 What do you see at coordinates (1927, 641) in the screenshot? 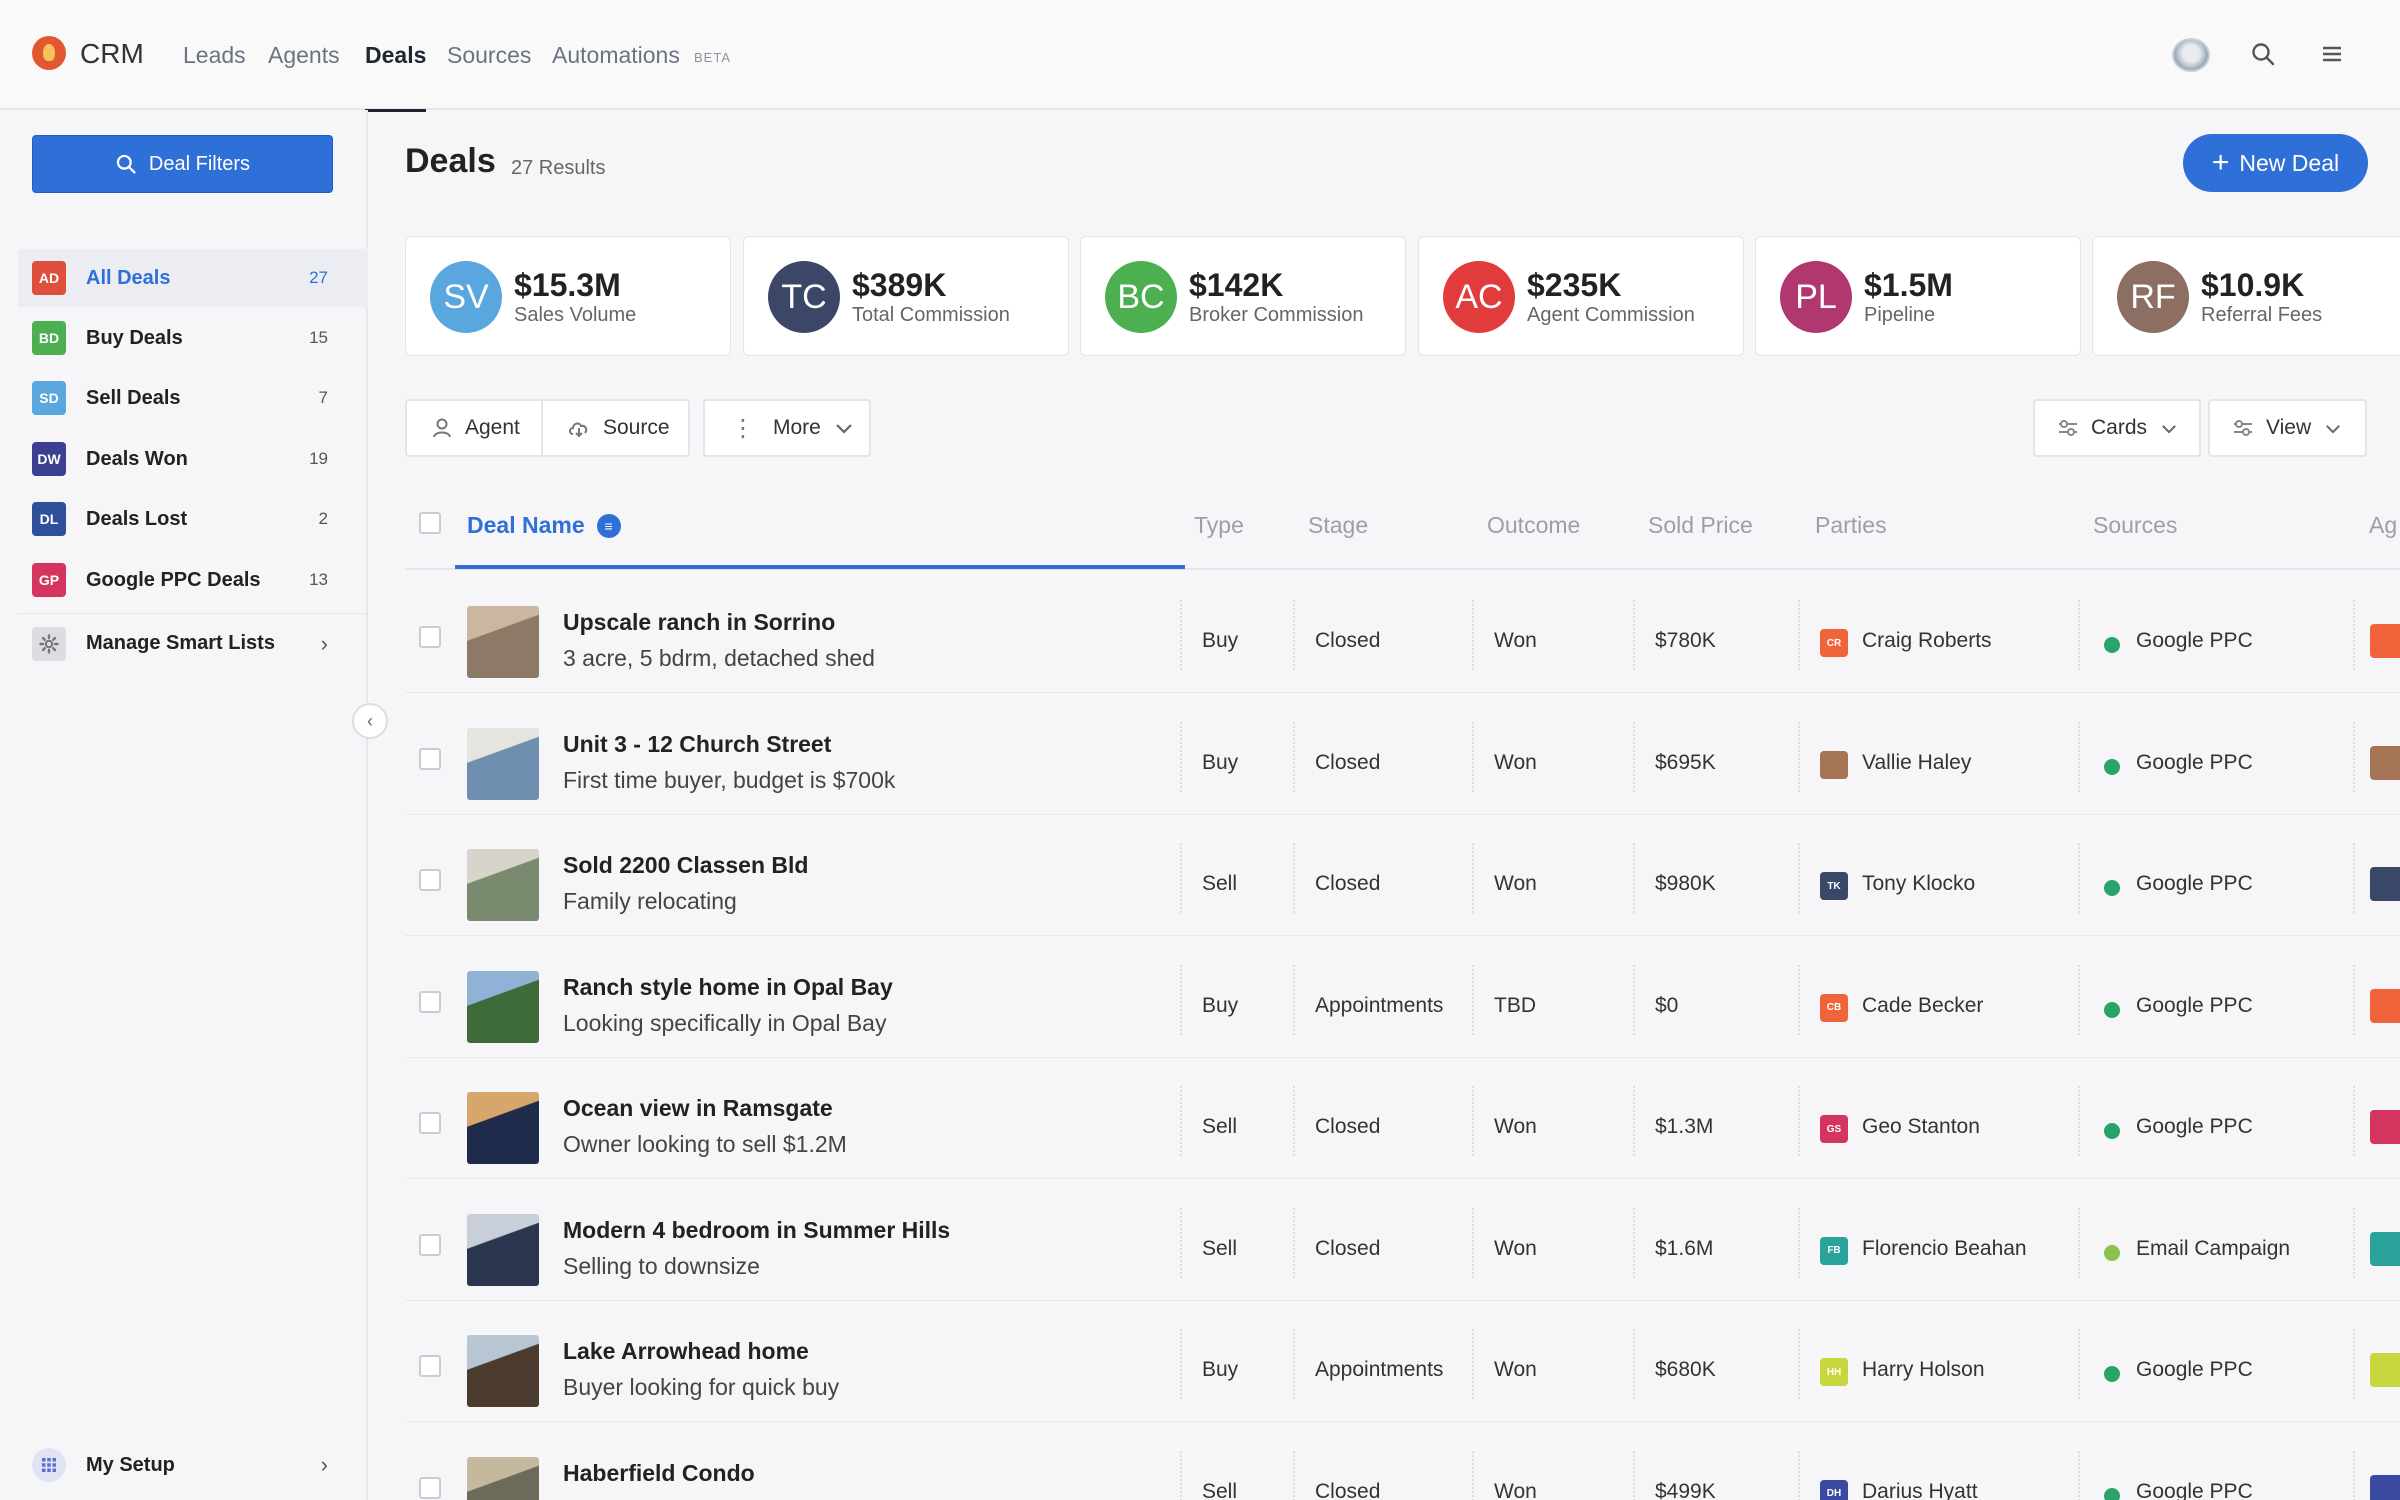
I see `party-name: Craig Roberts` at bounding box center [1927, 641].